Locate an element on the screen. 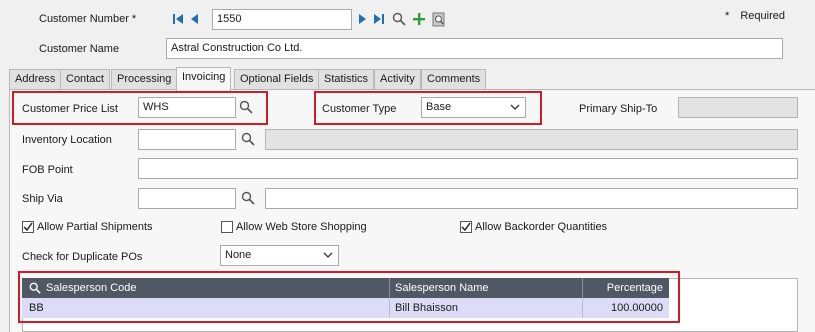  tab-optional-fields: Optional Fields is located at coordinates (277, 79).